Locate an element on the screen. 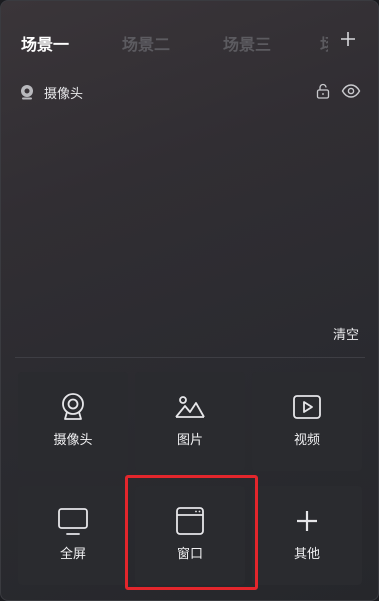  unlock-icon is located at coordinates (323, 91).